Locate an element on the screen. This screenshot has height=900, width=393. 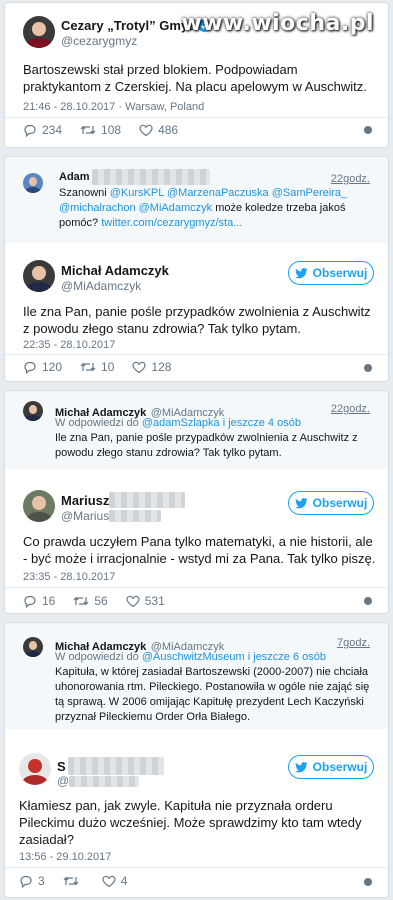
retweet-count: 56 is located at coordinates (101, 601).